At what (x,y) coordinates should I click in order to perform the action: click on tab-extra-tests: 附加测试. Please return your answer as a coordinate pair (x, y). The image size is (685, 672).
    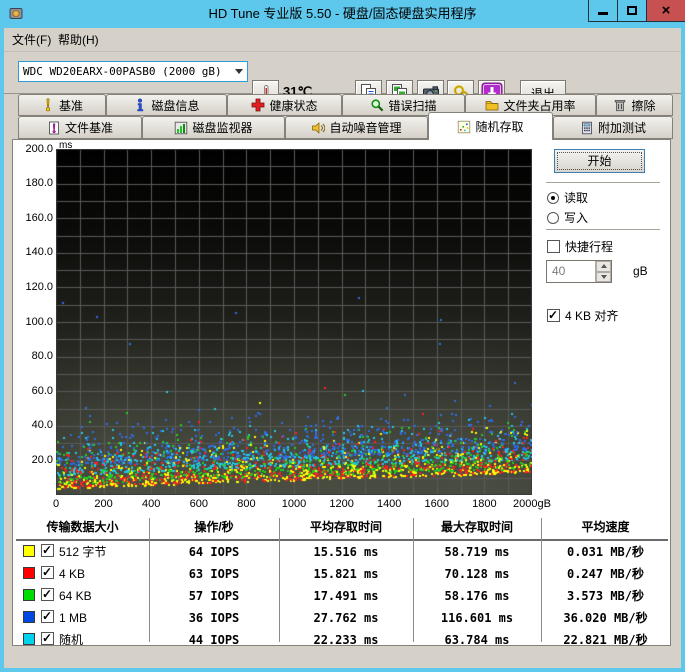
    Looking at the image, I should click on (613, 127).